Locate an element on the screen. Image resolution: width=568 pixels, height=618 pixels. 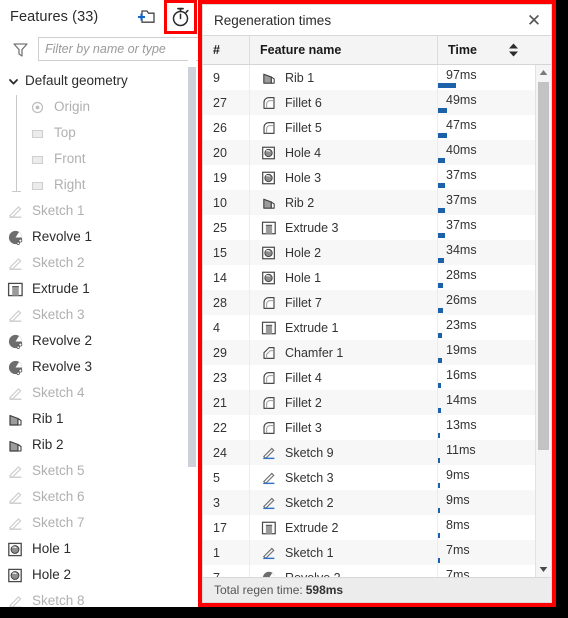
table-header-row: # Feature name Time is located at coordinates (377, 50).